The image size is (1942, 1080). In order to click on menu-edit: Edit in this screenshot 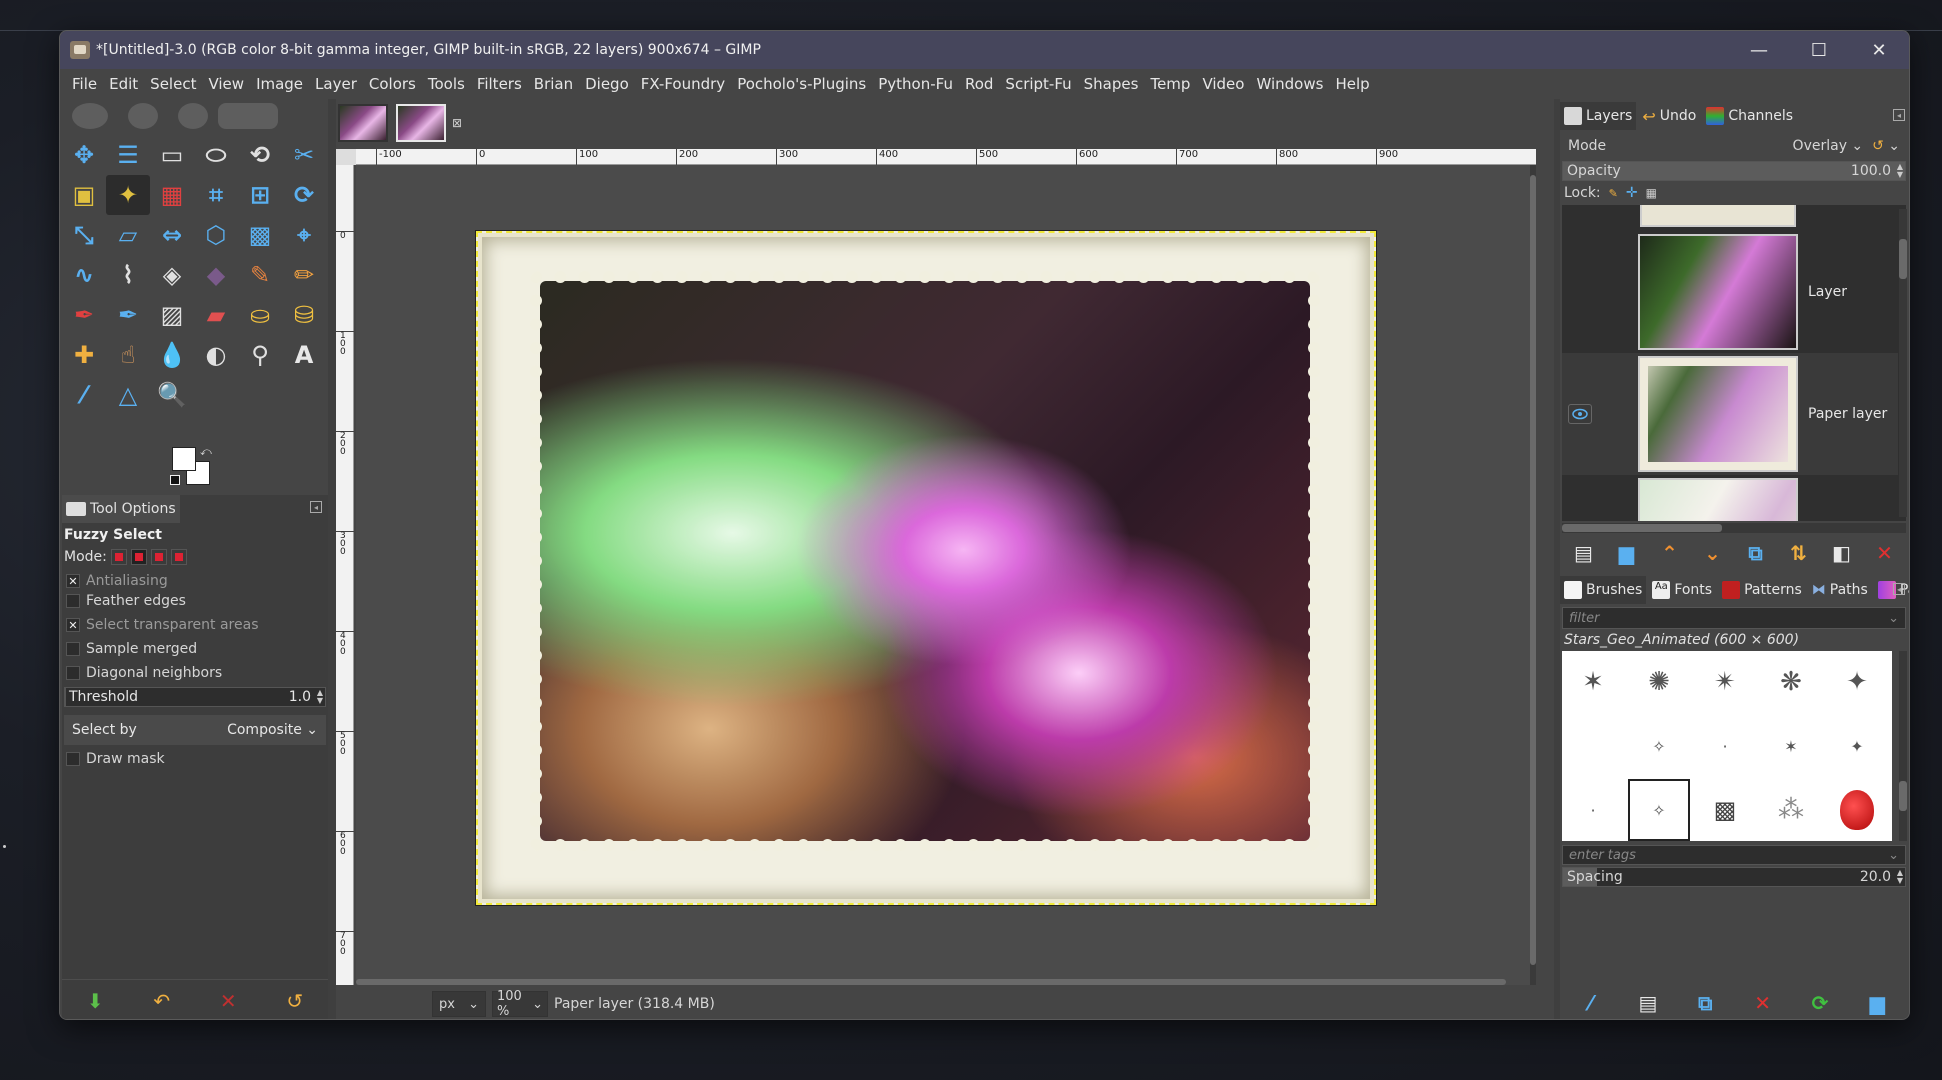, I will do `click(123, 84)`.